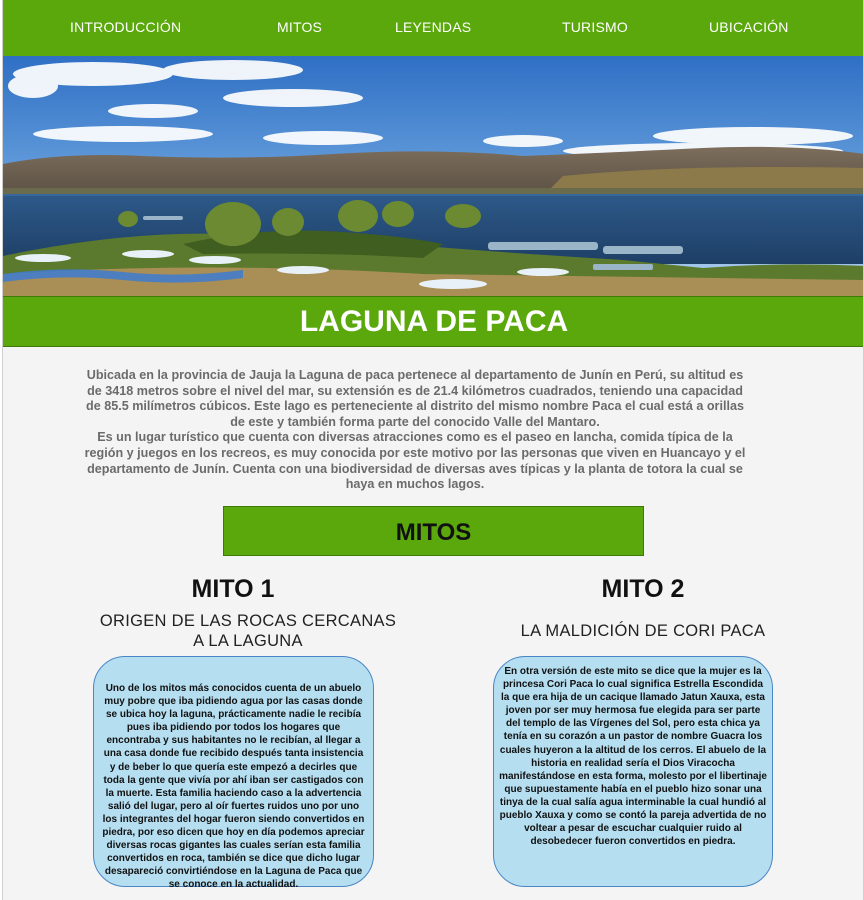 This screenshot has width=864, height=900. I want to click on nav-link-leyendas: LEYENDAS, so click(433, 27).